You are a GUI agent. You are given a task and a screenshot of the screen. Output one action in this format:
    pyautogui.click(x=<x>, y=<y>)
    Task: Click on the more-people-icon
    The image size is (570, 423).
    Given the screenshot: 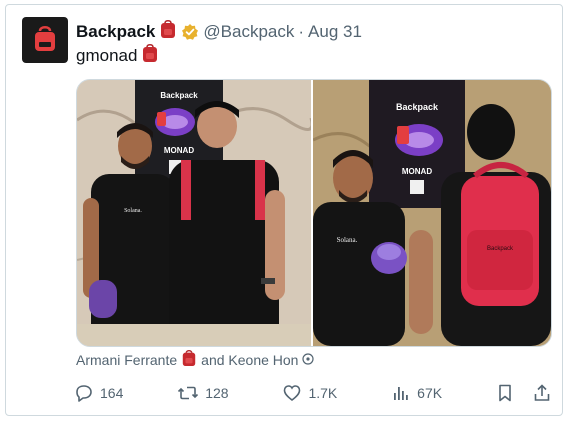 What is the action you would take?
    pyautogui.click(x=308, y=360)
    